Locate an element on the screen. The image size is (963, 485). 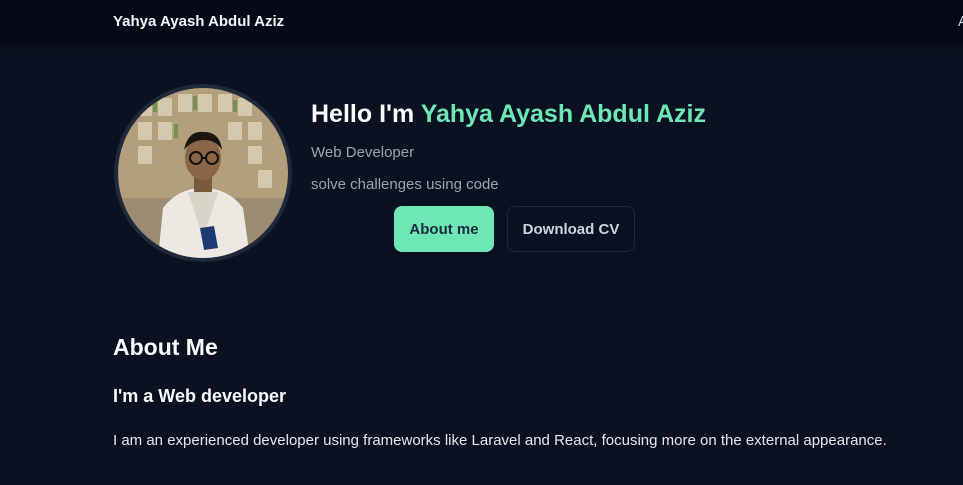
navbar: Yahya Ayash Abdul Aziz A is located at coordinates (481, 22).